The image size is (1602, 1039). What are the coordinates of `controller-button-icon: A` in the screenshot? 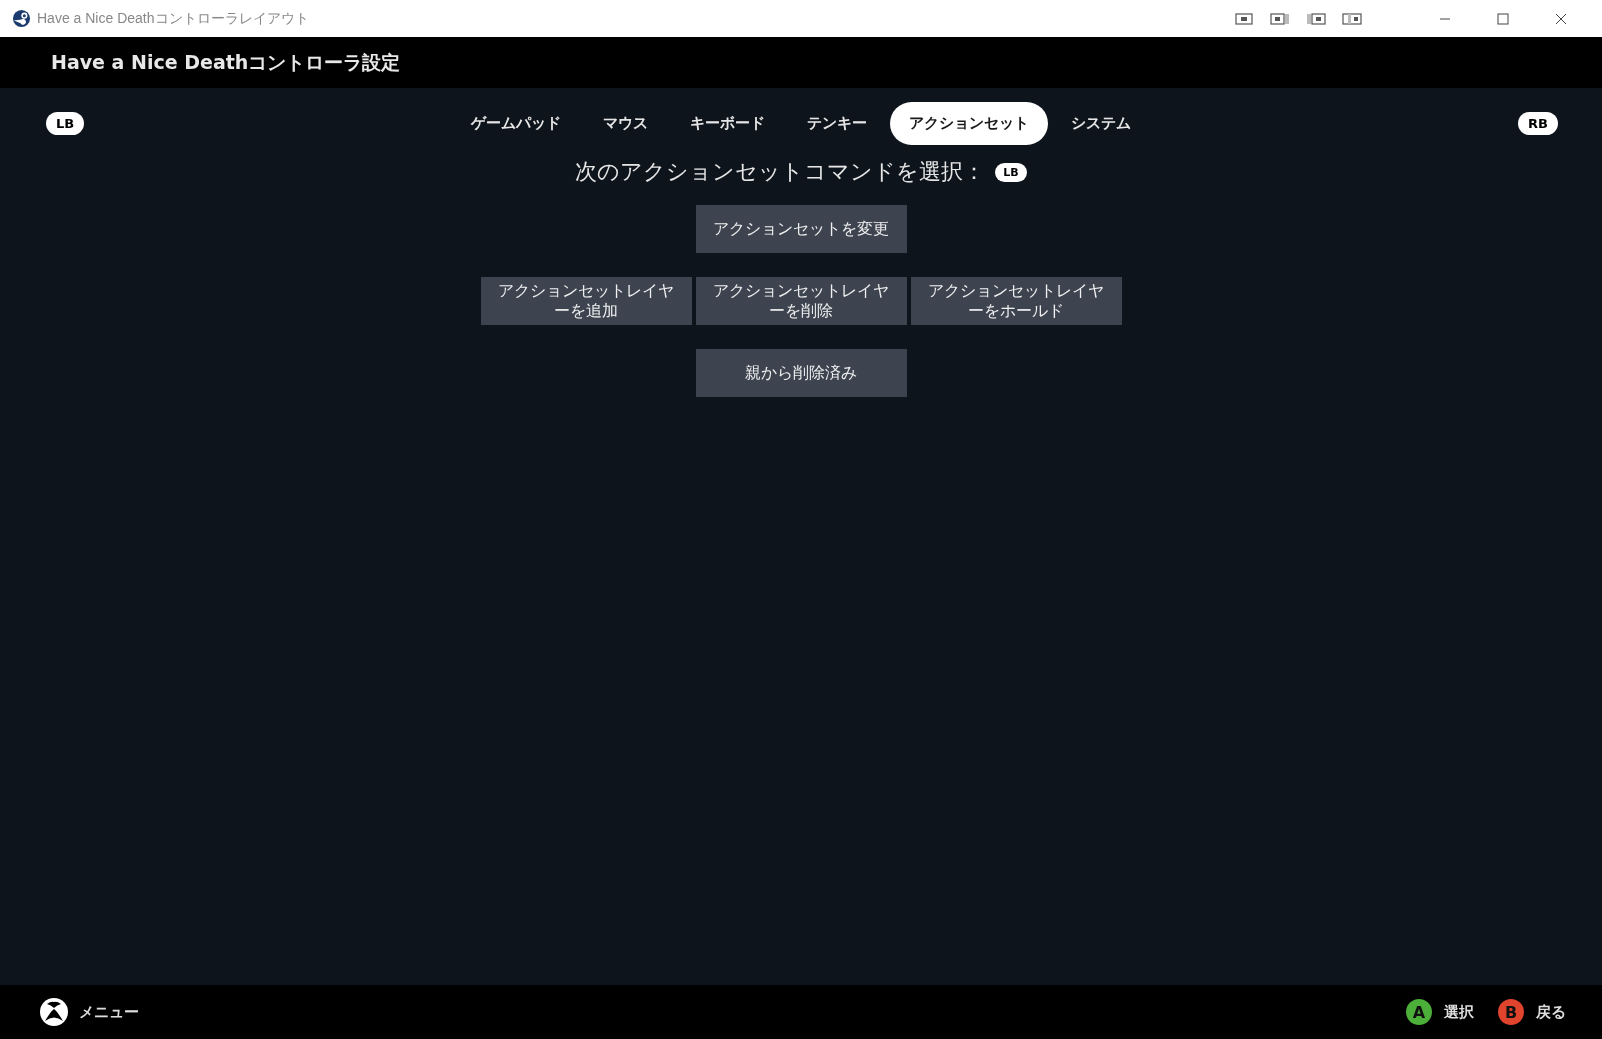 It's located at (1419, 1012).